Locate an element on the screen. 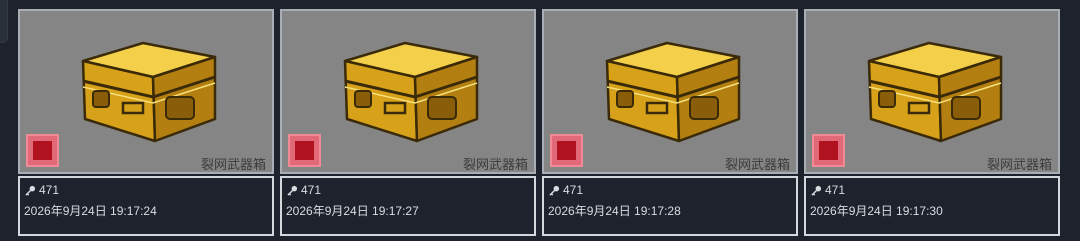 The image size is (1080, 241). scroll-edge-tab is located at coordinates (4, 21).